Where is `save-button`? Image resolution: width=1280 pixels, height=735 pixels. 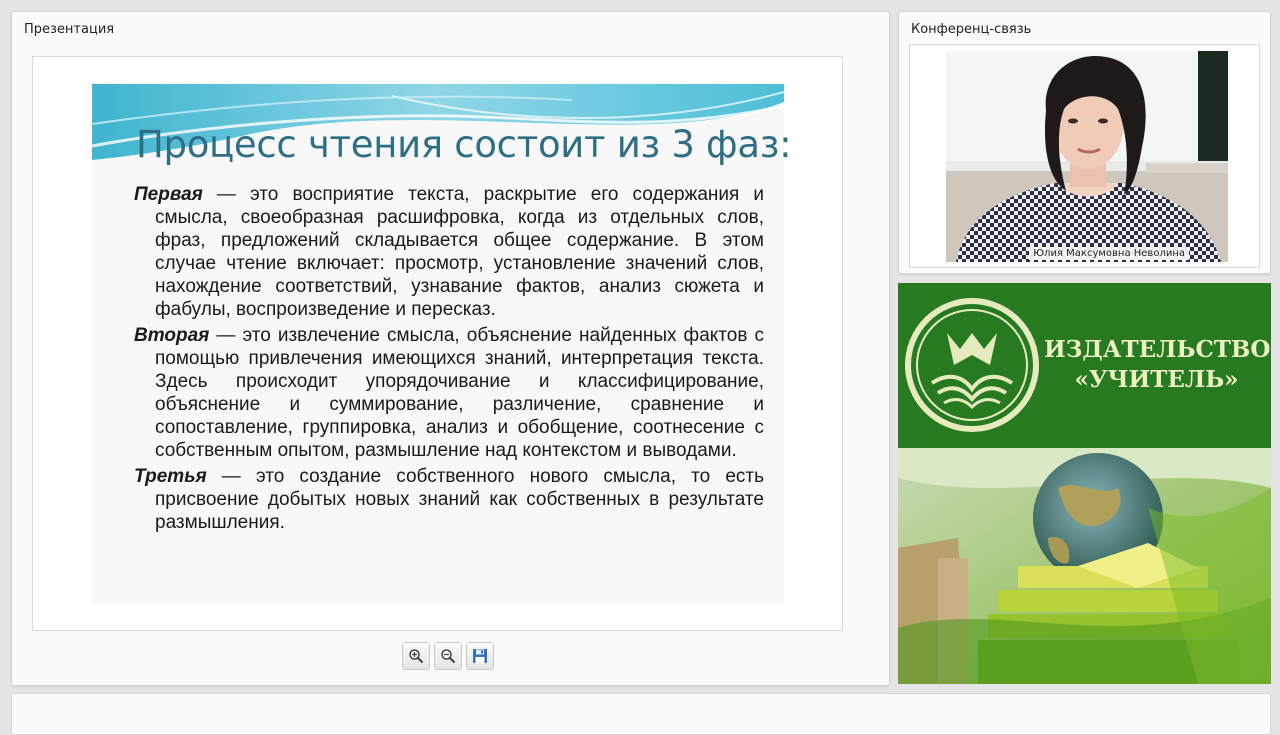
save-button is located at coordinates (480, 656).